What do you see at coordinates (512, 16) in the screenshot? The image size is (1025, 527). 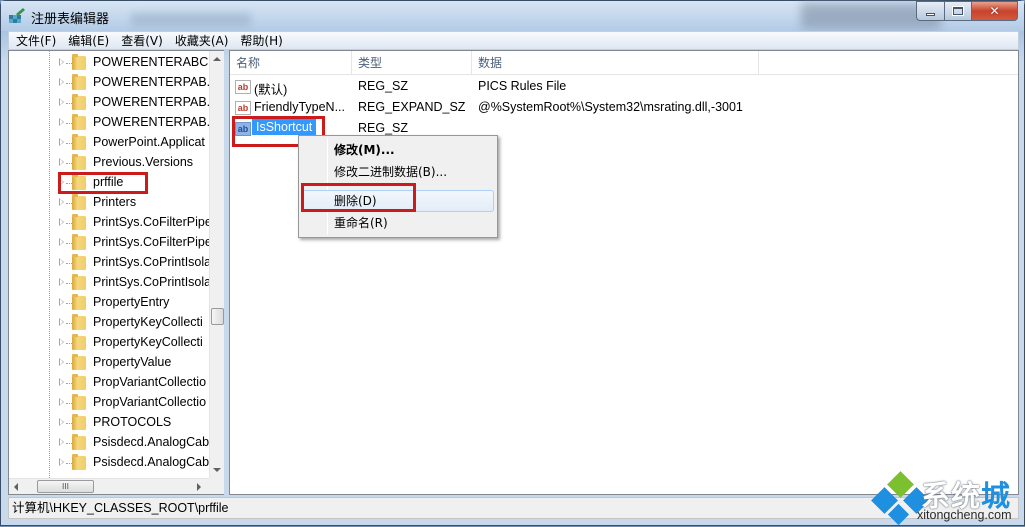 I see `title-bar: 注册表编辑器 ✕` at bounding box center [512, 16].